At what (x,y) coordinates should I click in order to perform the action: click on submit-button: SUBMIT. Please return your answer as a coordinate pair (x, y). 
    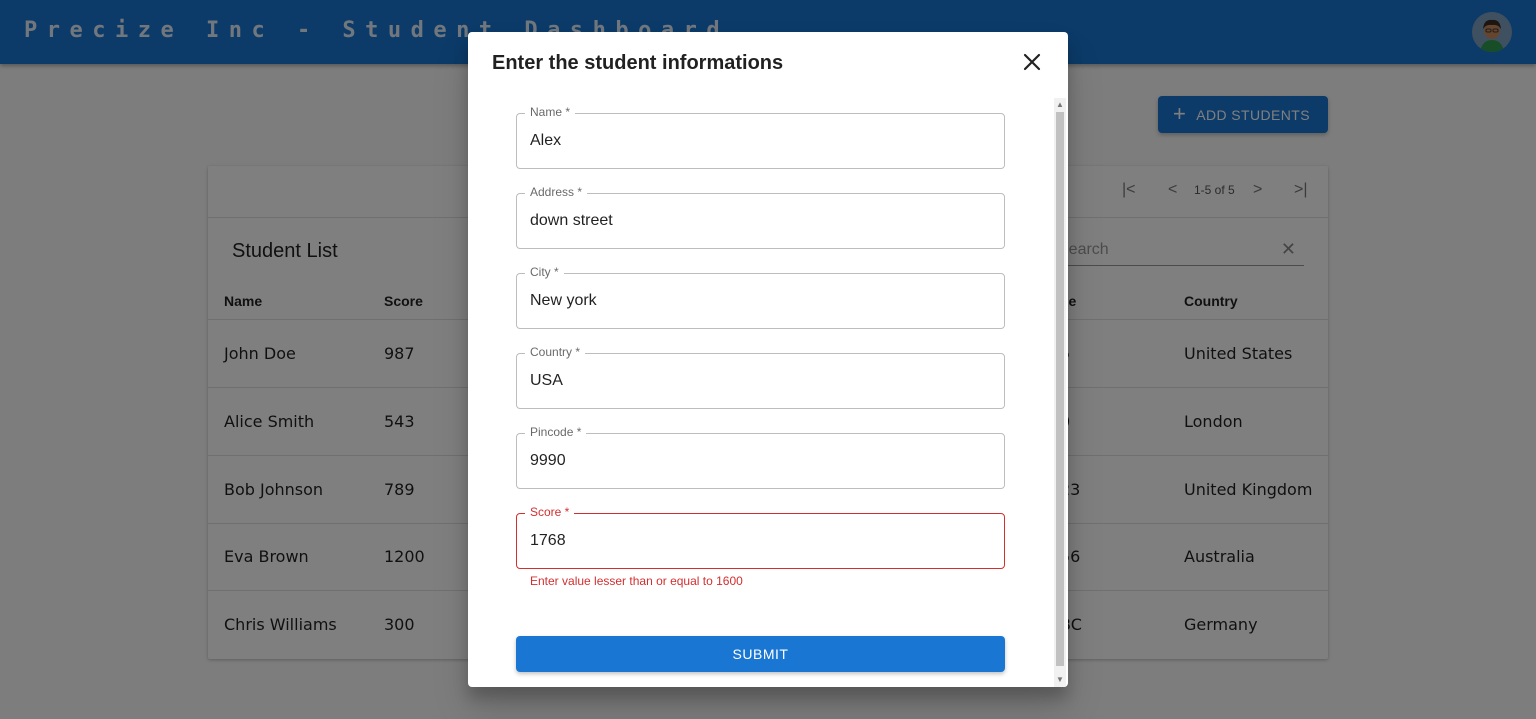
    Looking at the image, I should click on (760, 654).